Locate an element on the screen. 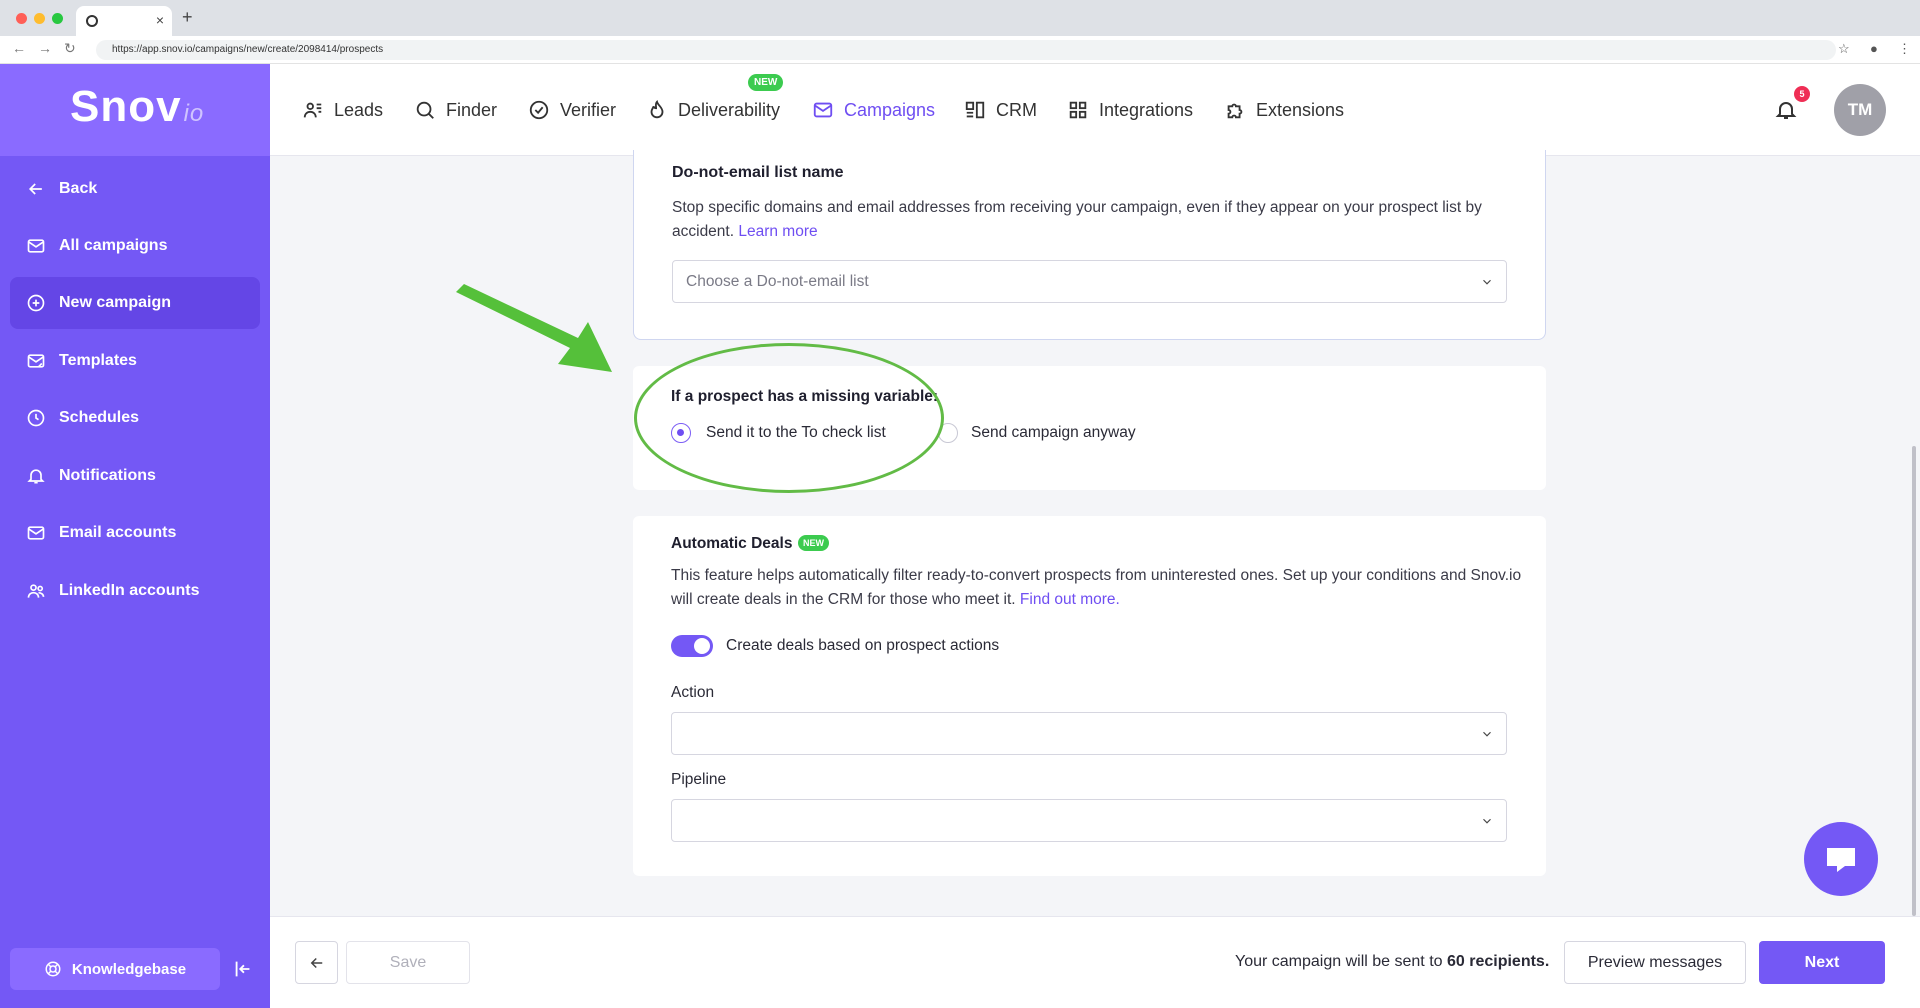 The height and width of the screenshot is (1008, 1920). pipeline-label: Pipeline is located at coordinates (699, 779).